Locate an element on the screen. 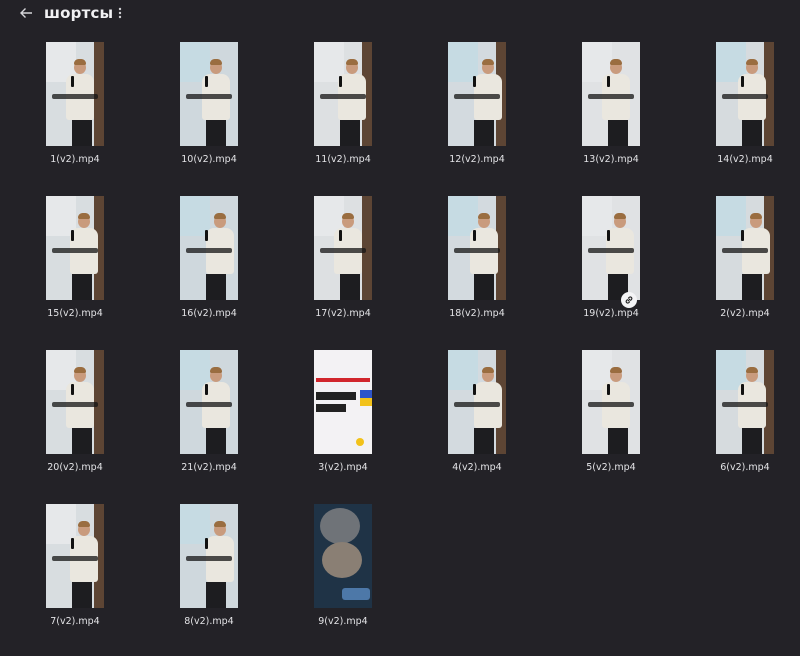  file-tile: 10(v2).mp4 is located at coordinates (209, 117).